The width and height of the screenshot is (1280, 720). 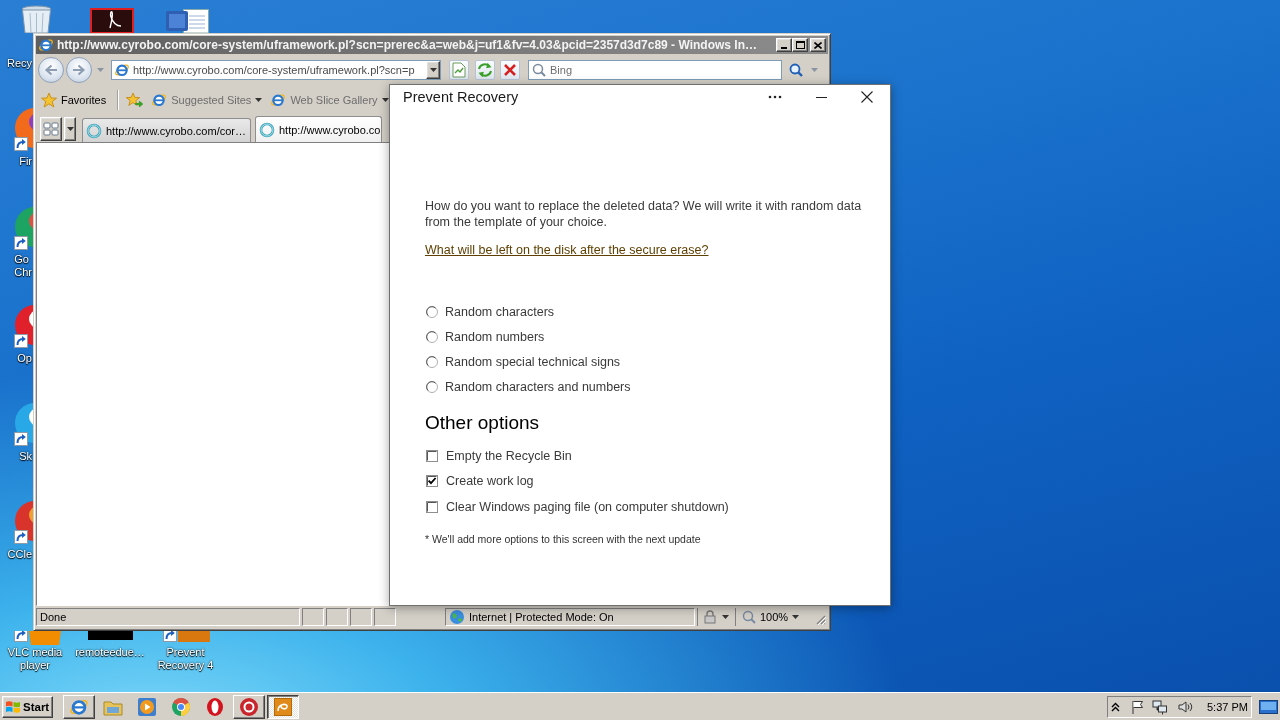 I want to click on grid-icon, so click(x=51, y=129).